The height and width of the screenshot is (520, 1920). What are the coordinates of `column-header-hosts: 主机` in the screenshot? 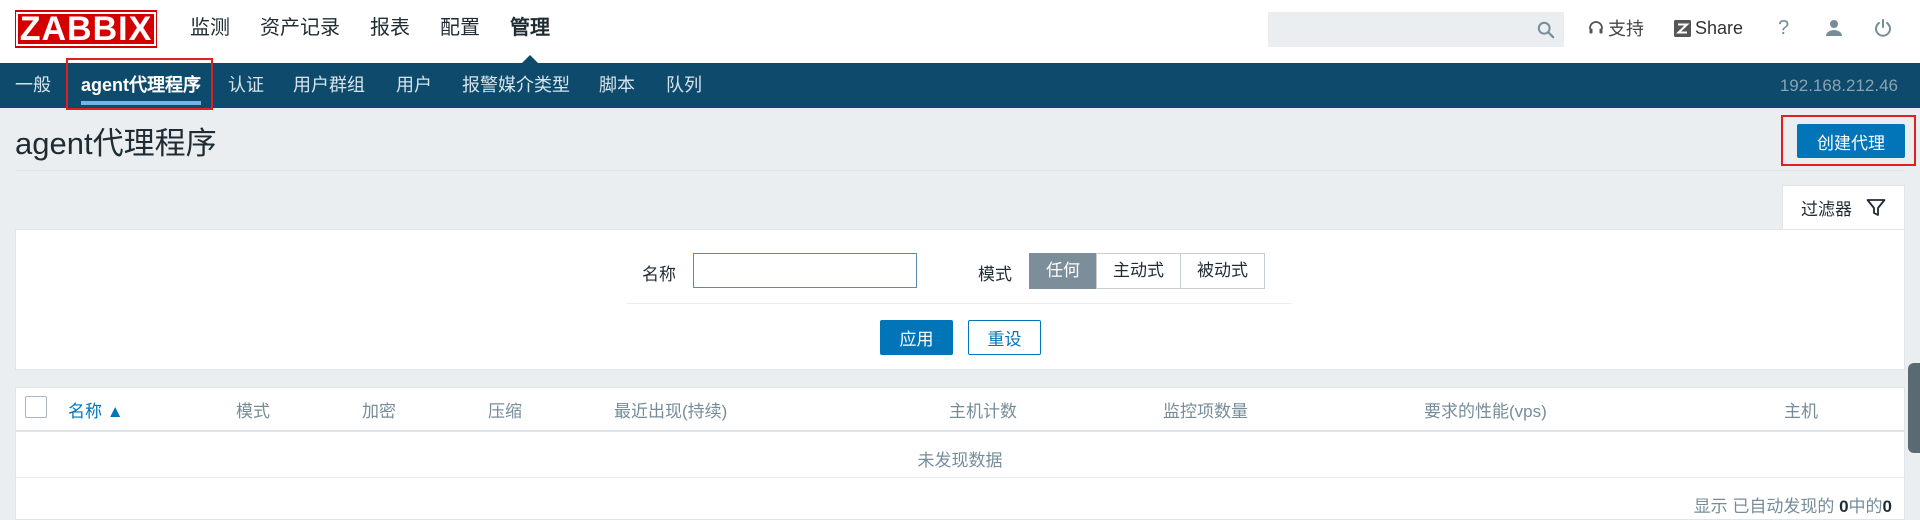 It's located at (1801, 411).